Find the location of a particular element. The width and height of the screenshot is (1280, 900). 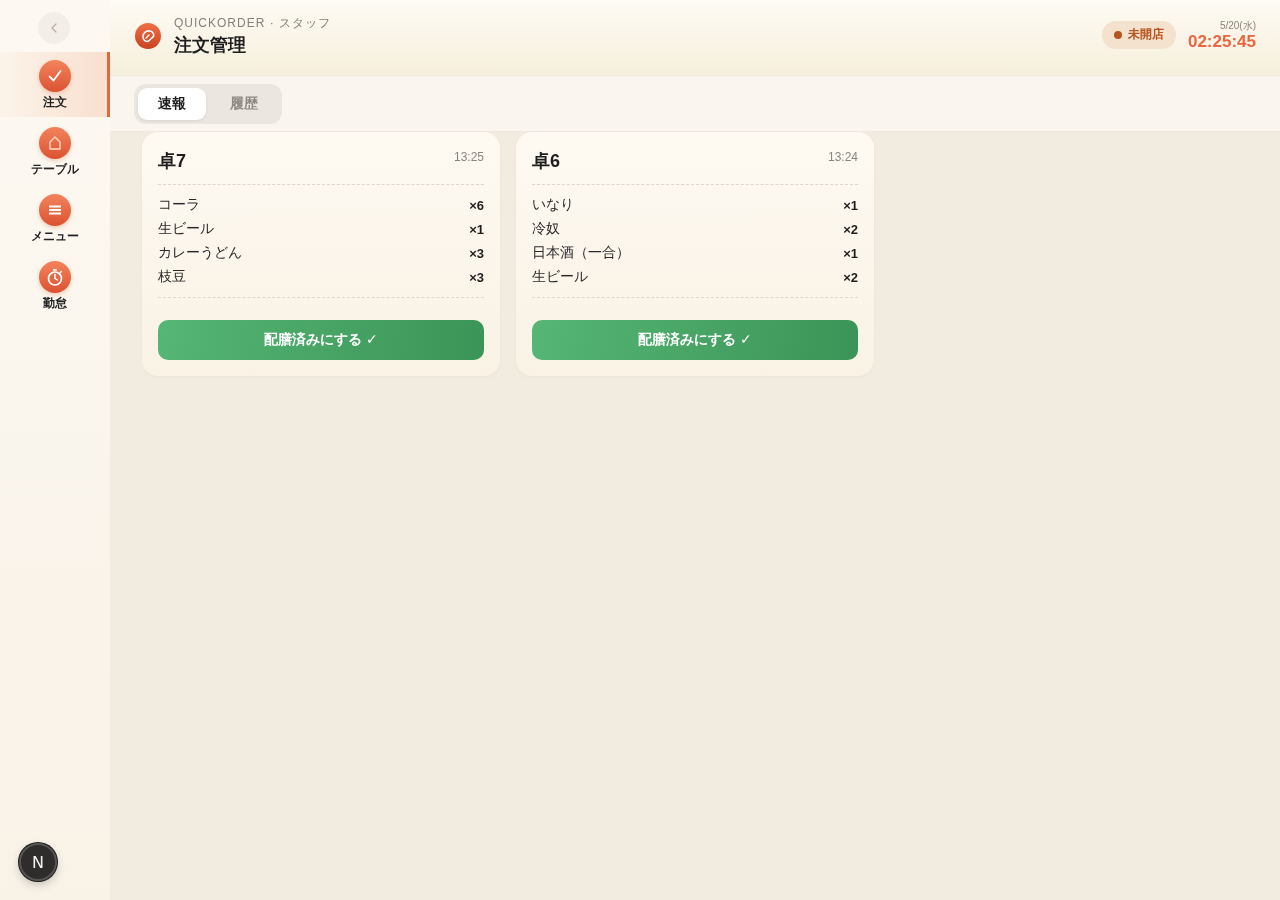

table-name: 卓7 is located at coordinates (172, 161).